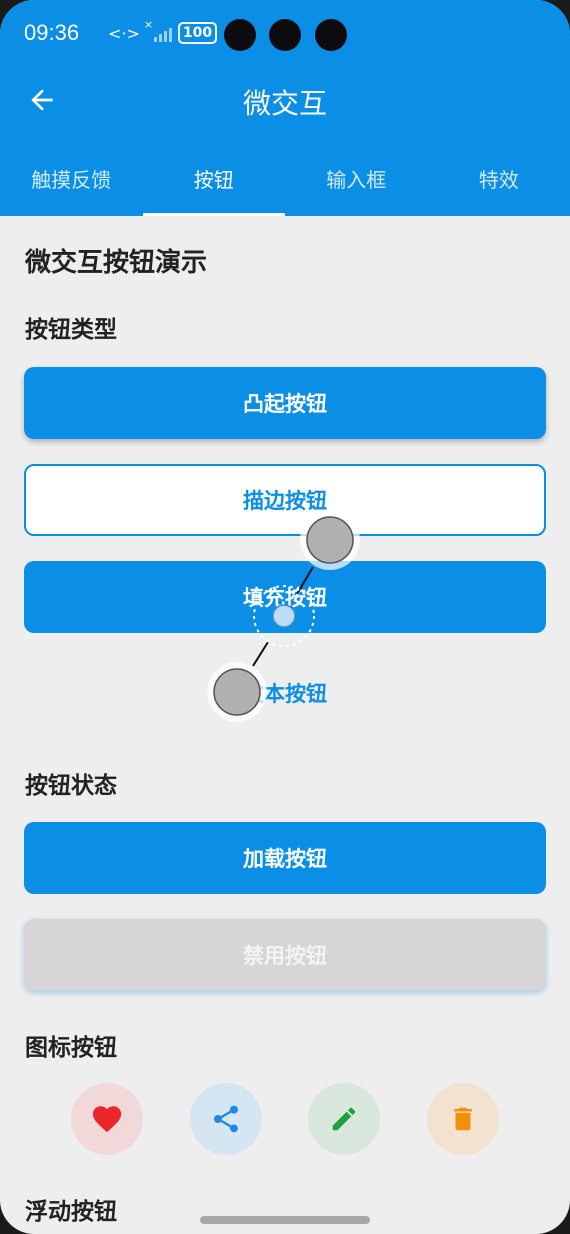 The height and width of the screenshot is (1234, 570). What do you see at coordinates (285, 403) in the screenshot?
I see `raised-button: 凸起按钮` at bounding box center [285, 403].